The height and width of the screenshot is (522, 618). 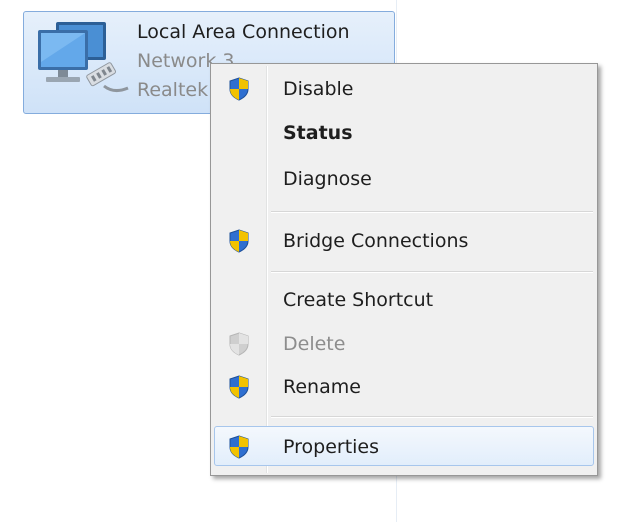 I want to click on adapter-name: Local Area Connection, so click(x=243, y=32).